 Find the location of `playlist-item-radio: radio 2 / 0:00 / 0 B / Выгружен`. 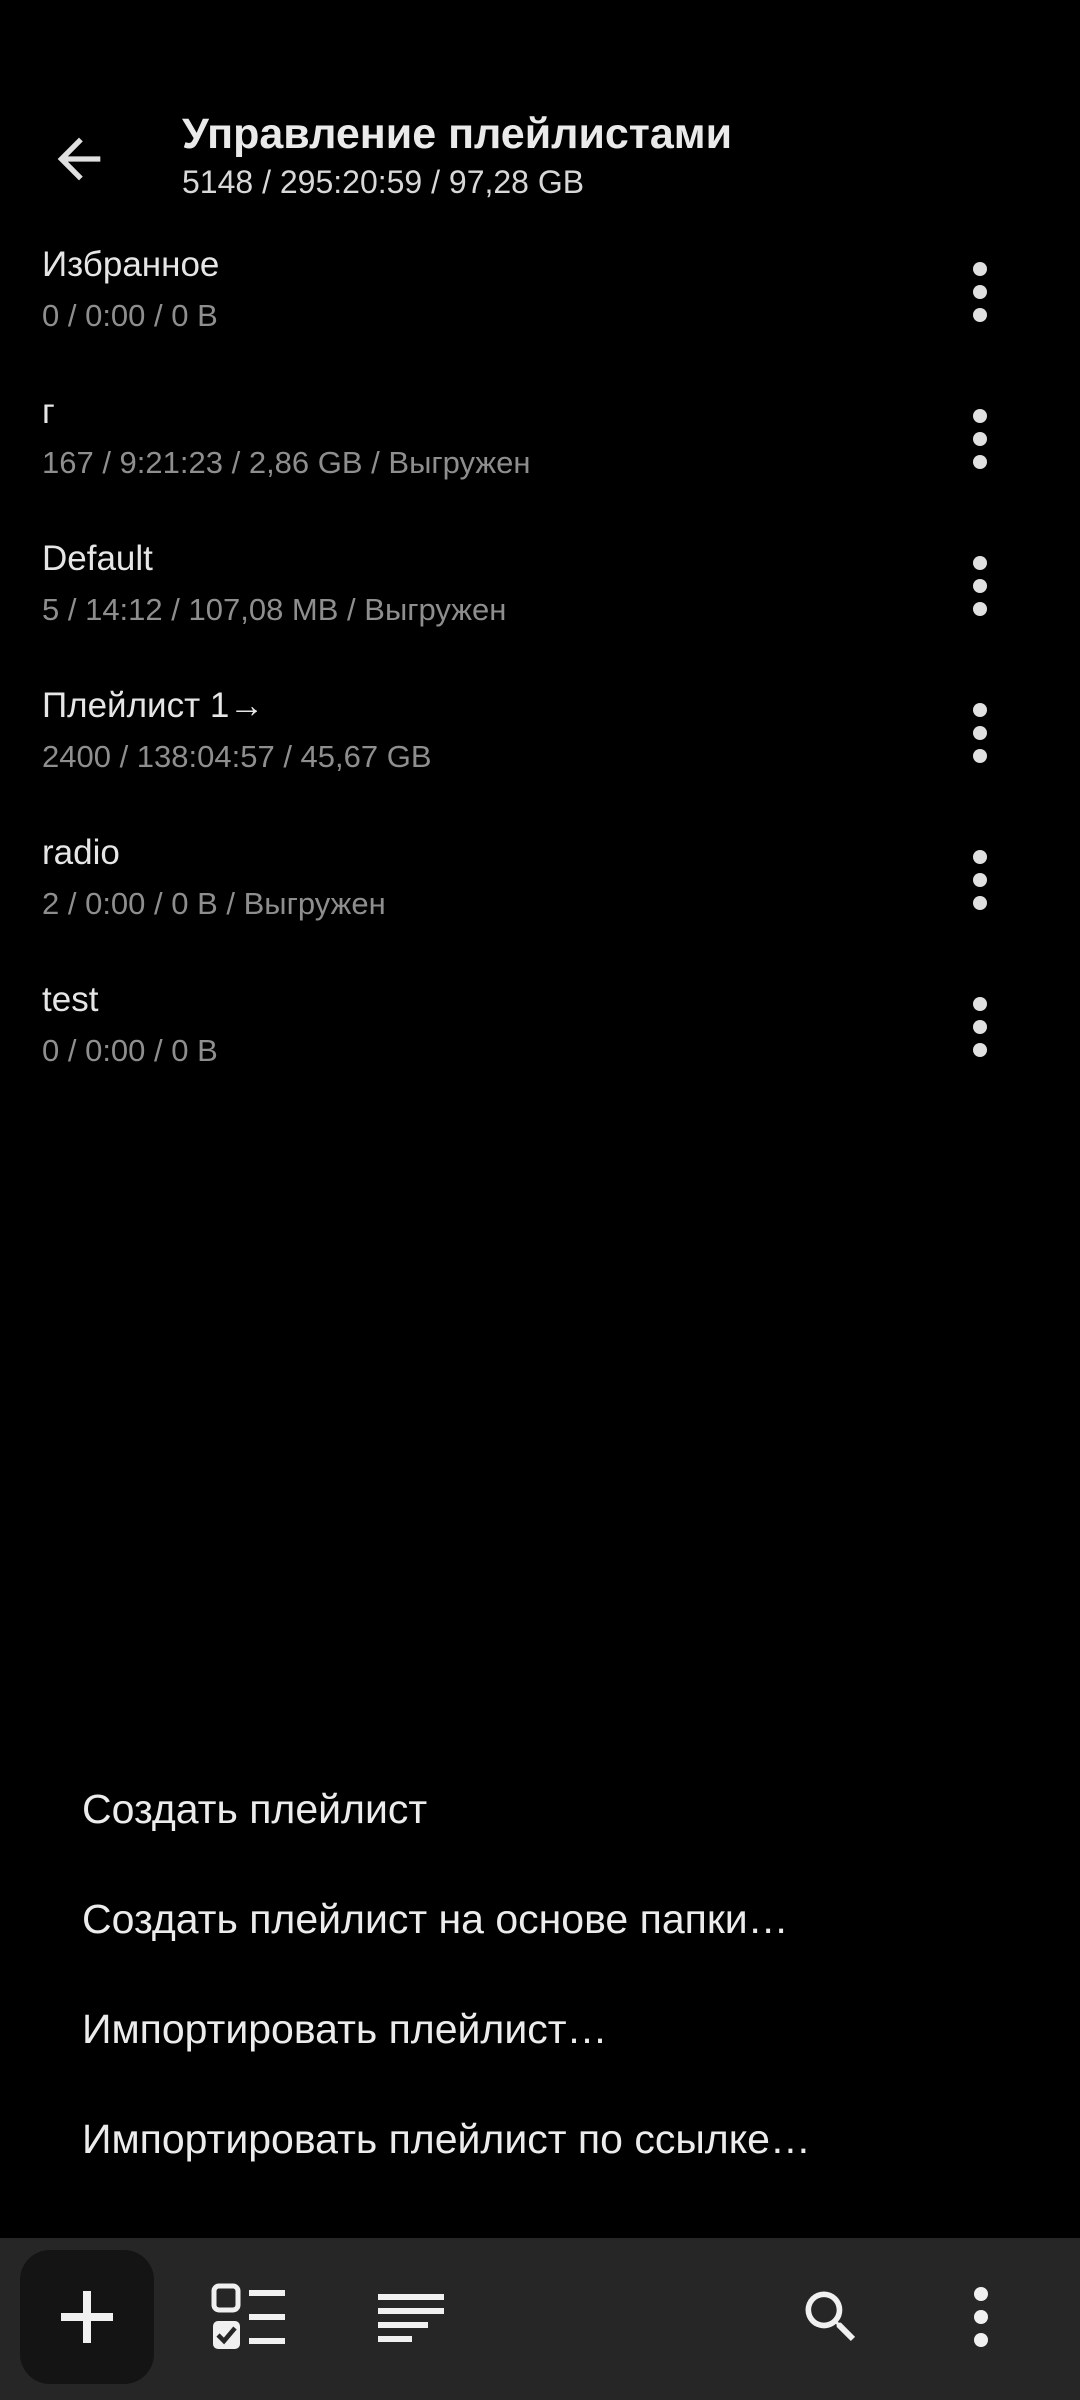

playlist-item-radio: radio 2 / 0:00 / 0 B / Выгружен is located at coordinates (540, 901).